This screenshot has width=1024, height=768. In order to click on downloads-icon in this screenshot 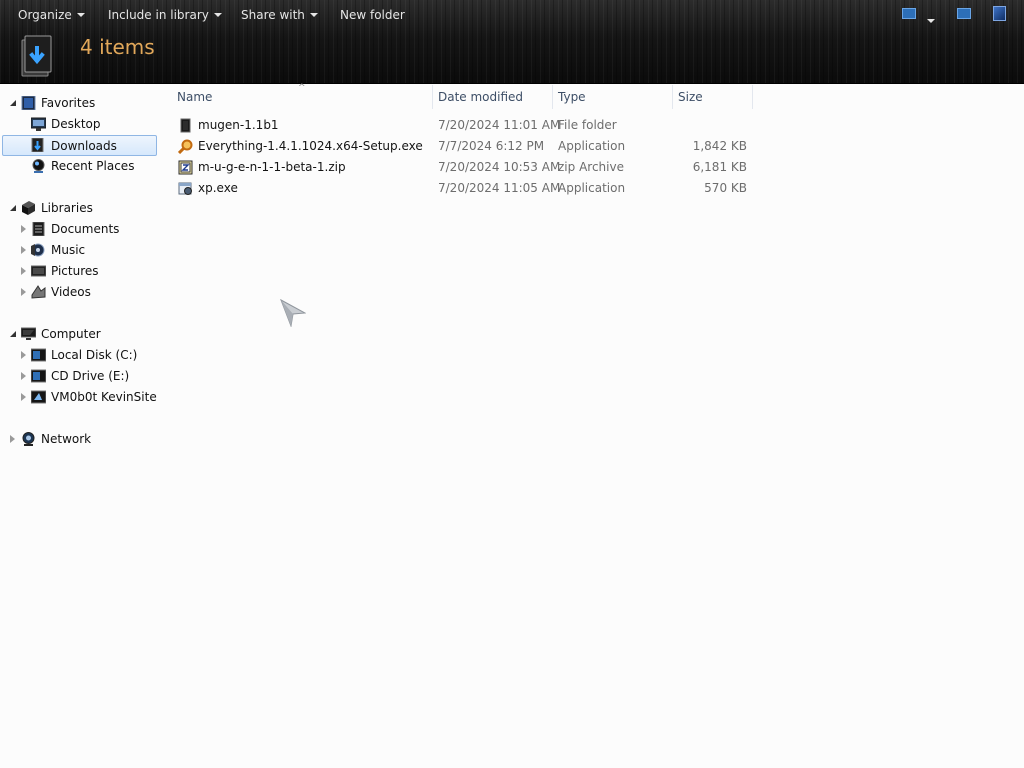, I will do `click(37, 145)`.